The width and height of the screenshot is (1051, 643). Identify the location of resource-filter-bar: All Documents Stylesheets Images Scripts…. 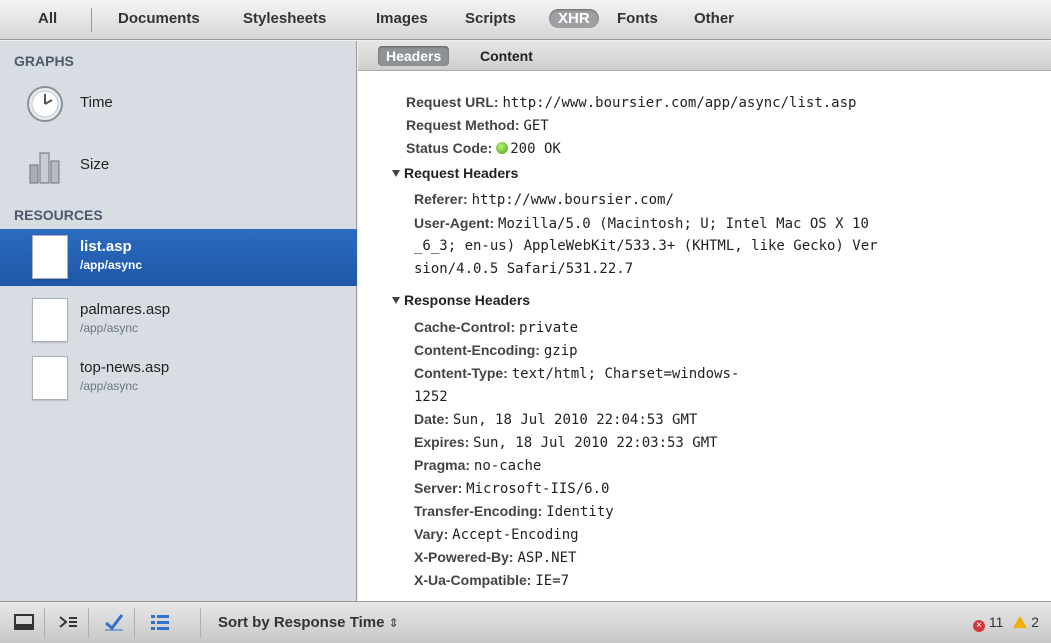
(525, 20).